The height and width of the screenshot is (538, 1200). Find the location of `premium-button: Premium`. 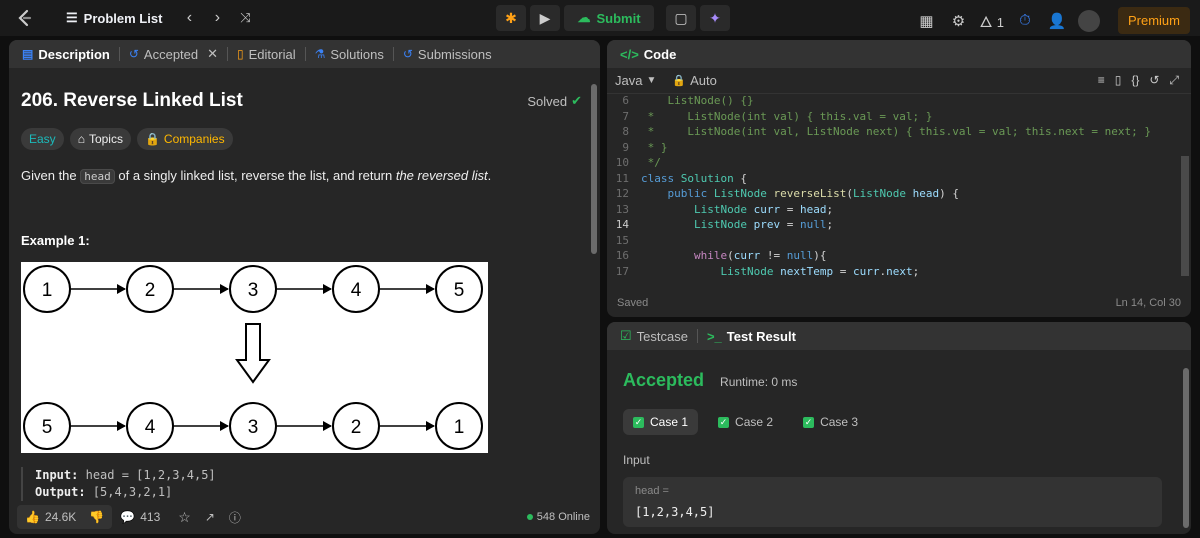

premium-button: Premium is located at coordinates (1153, 20).